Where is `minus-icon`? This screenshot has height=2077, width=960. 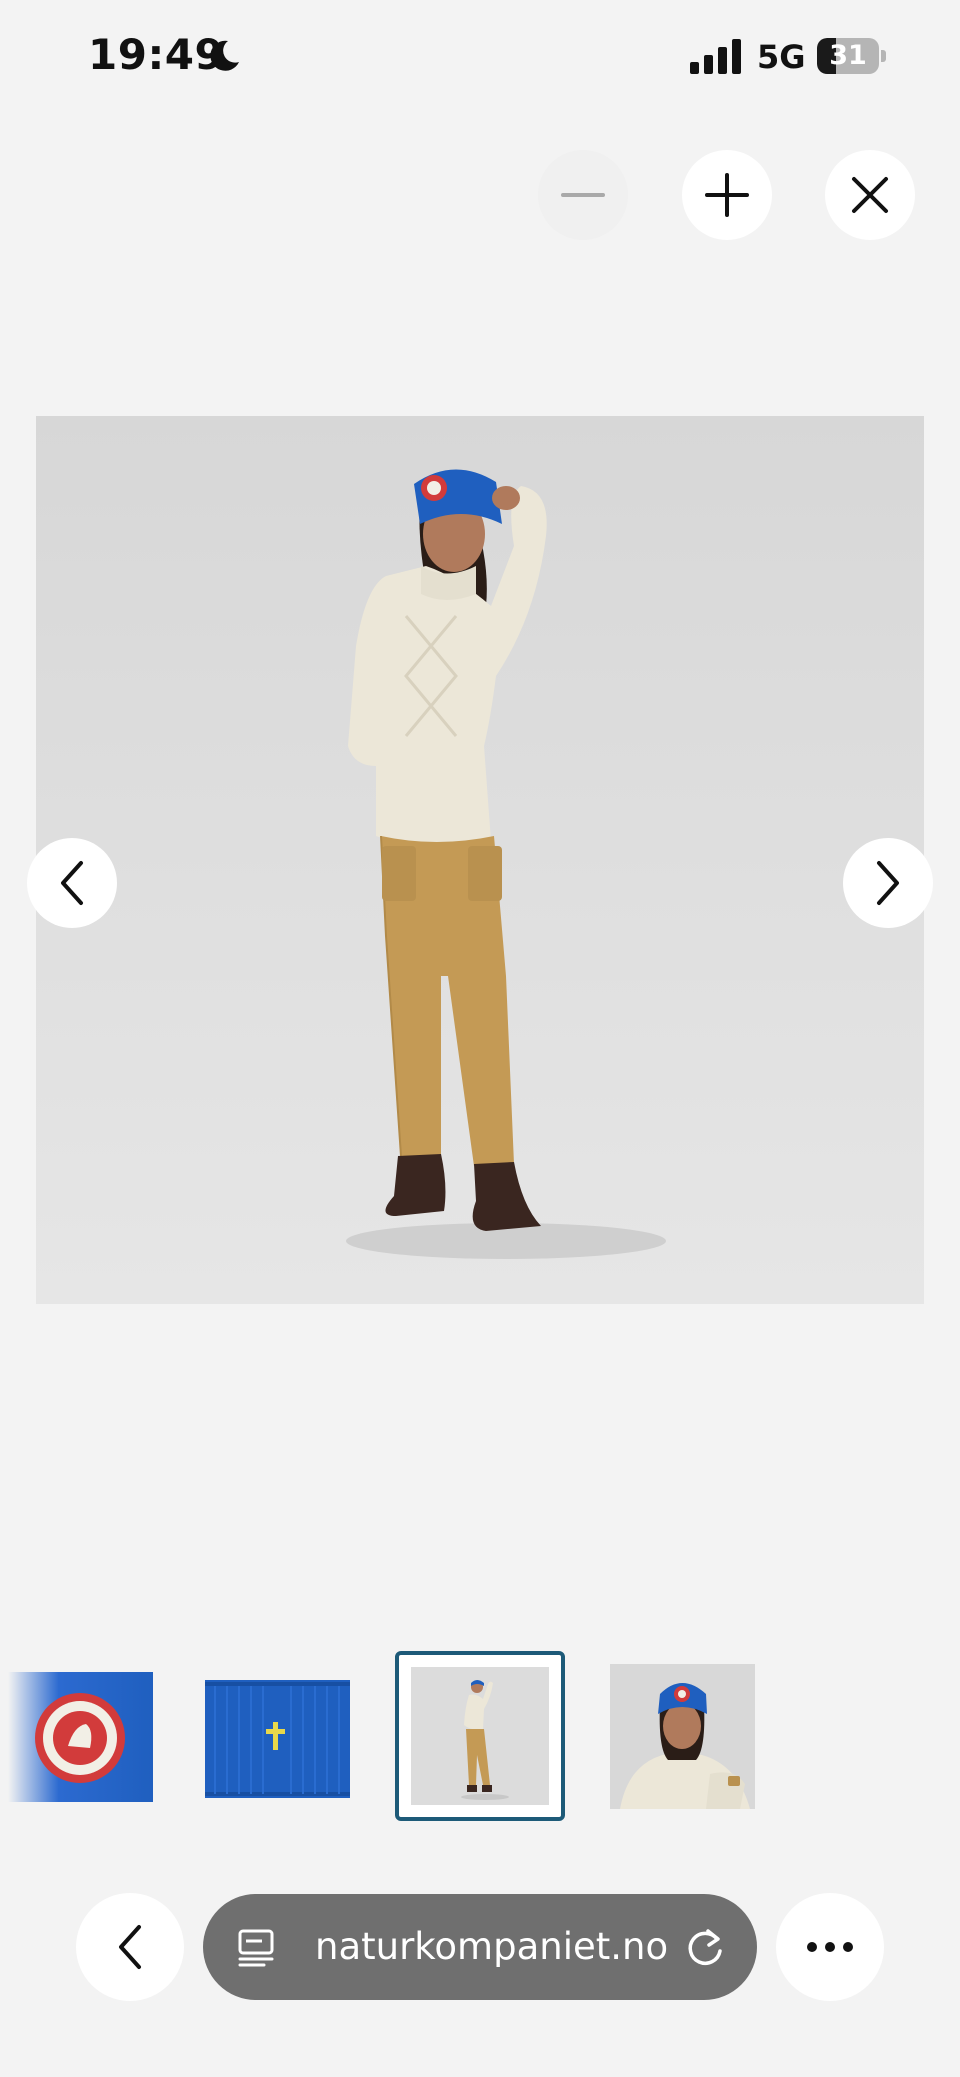
minus-icon is located at coordinates (583, 195).